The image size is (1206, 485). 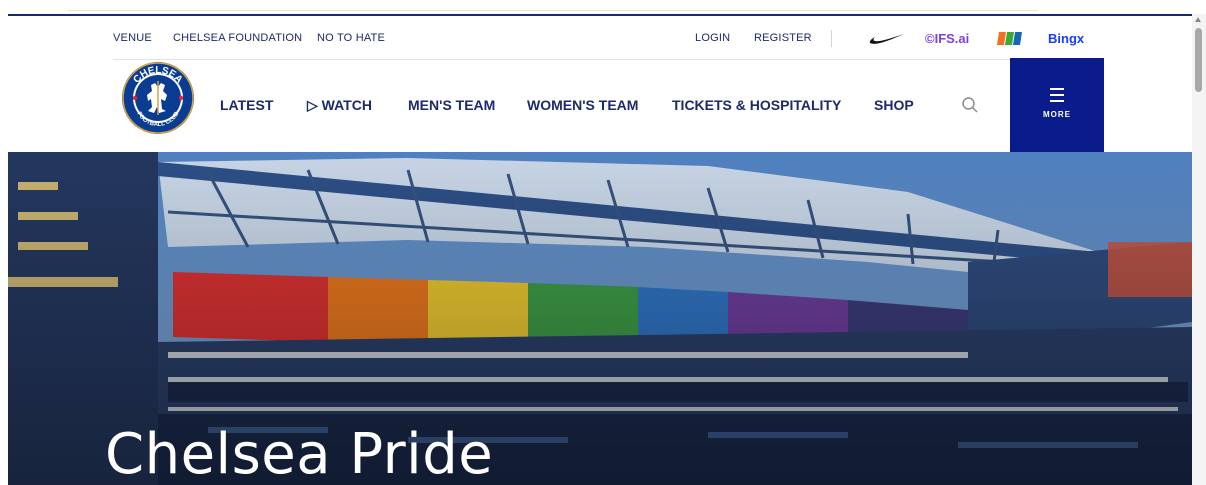 I want to click on nav-shop: SHOP, so click(x=894, y=105).